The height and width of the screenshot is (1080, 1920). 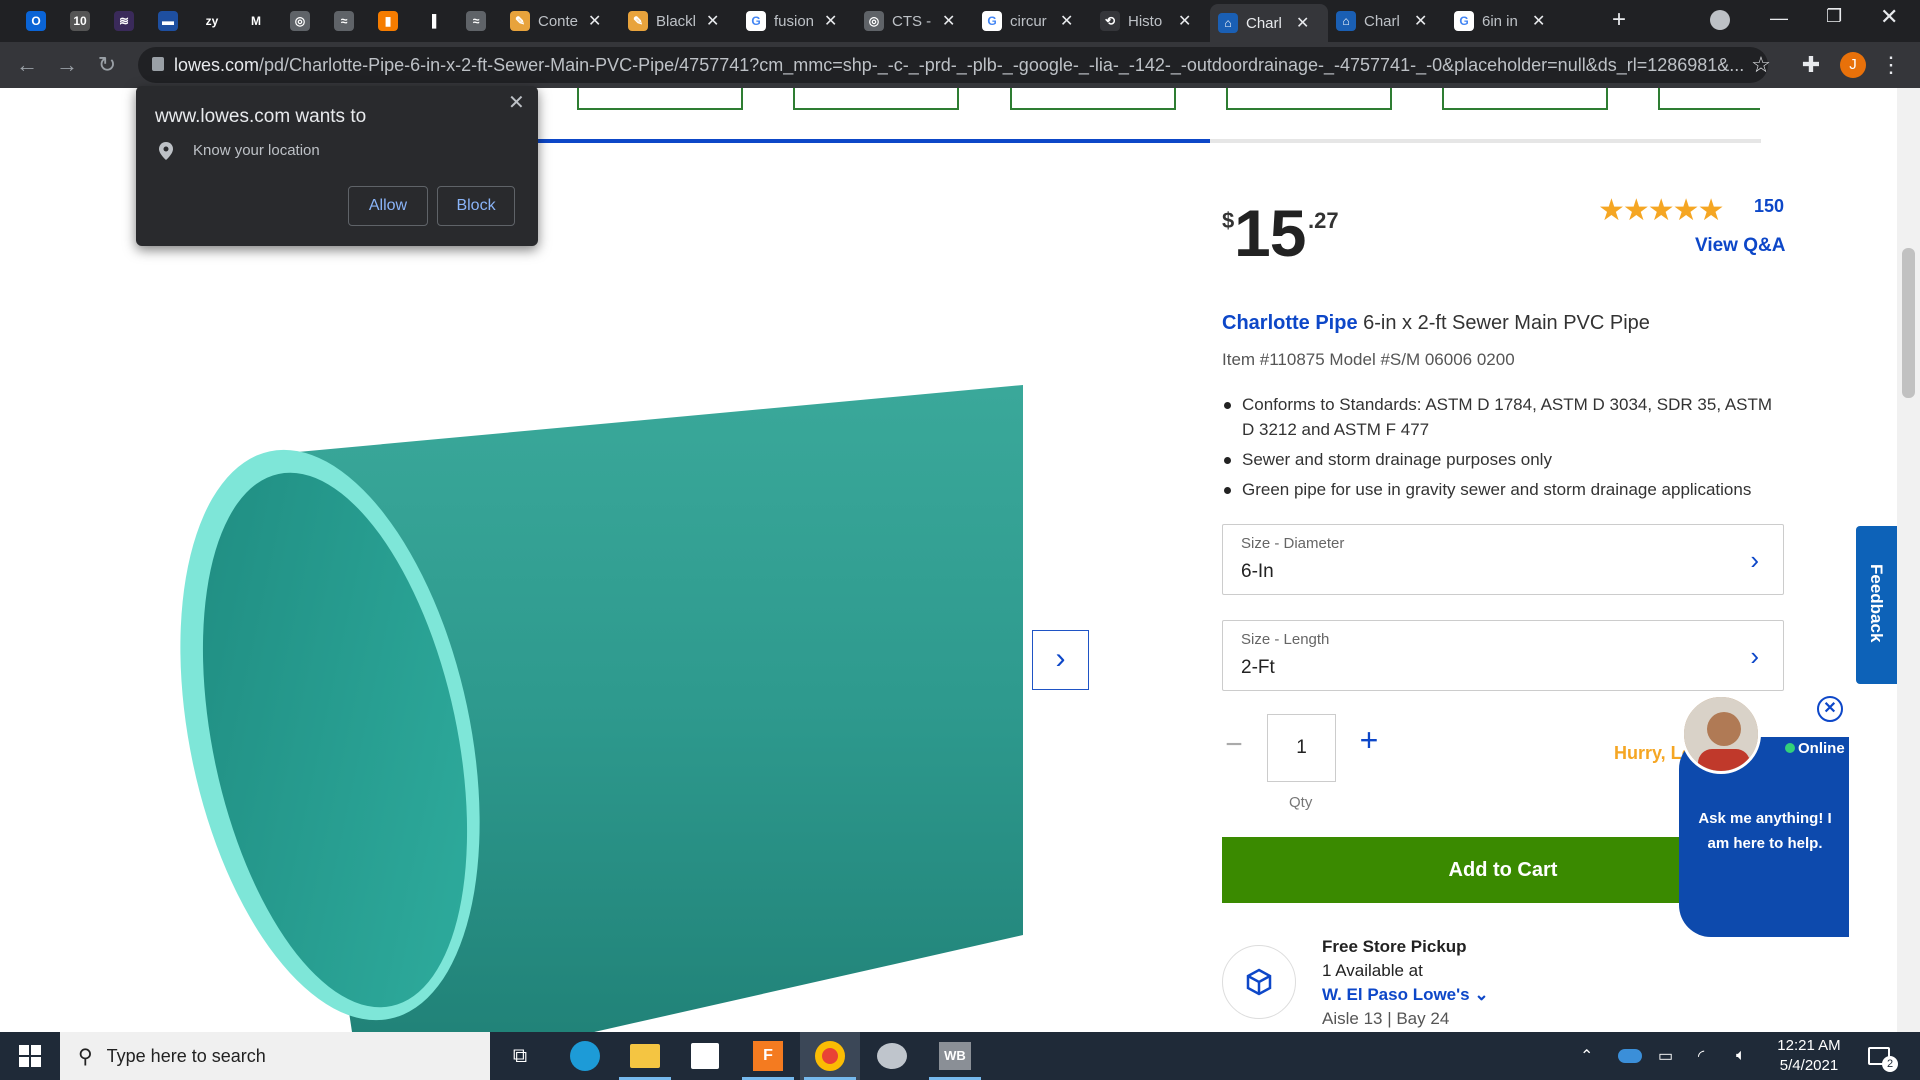 I want to click on chat-agent-avatar, so click(x=1721, y=734).